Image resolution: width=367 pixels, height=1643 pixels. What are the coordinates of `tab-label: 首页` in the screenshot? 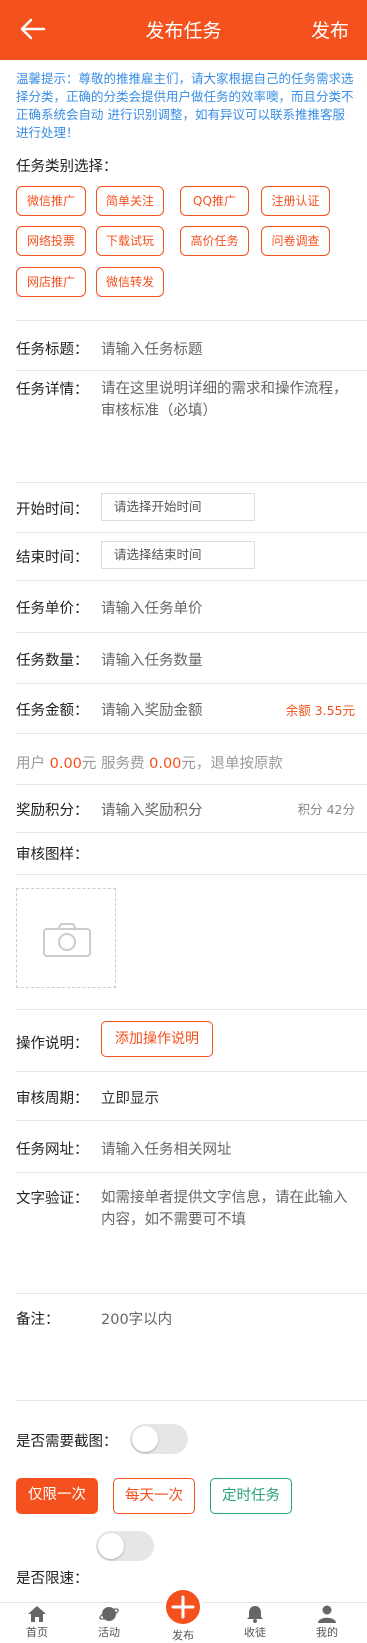 It's located at (37, 1632).